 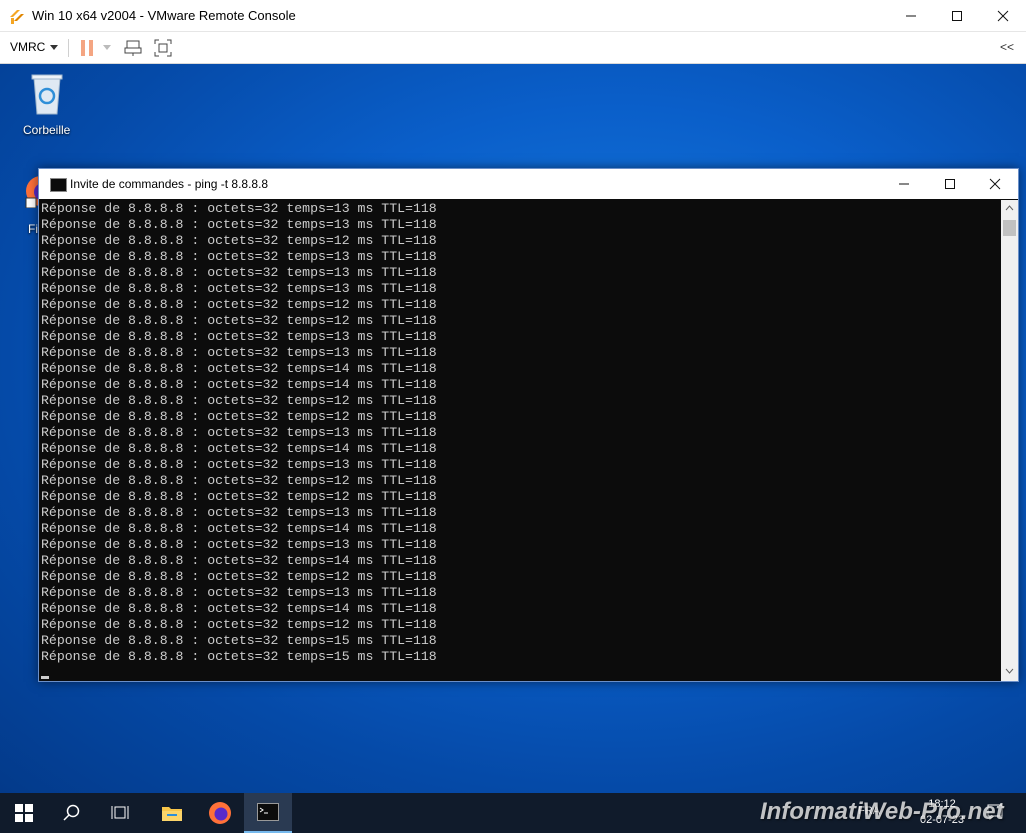 I want to click on file-explorer-icon, so click(x=172, y=814).